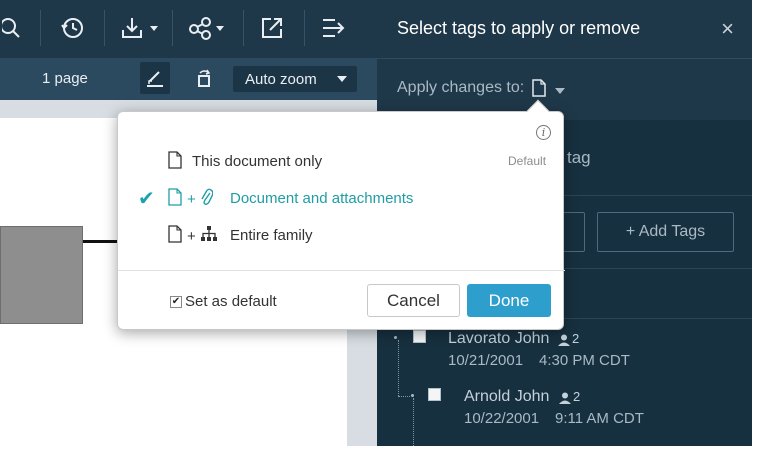 The image size is (773, 466). I want to click on option-icons, so click(175, 162).